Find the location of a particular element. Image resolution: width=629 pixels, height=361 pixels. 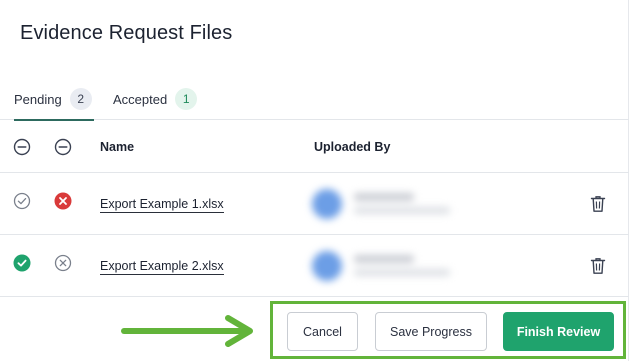

page-title: Evidence Request Files is located at coordinates (126, 33).